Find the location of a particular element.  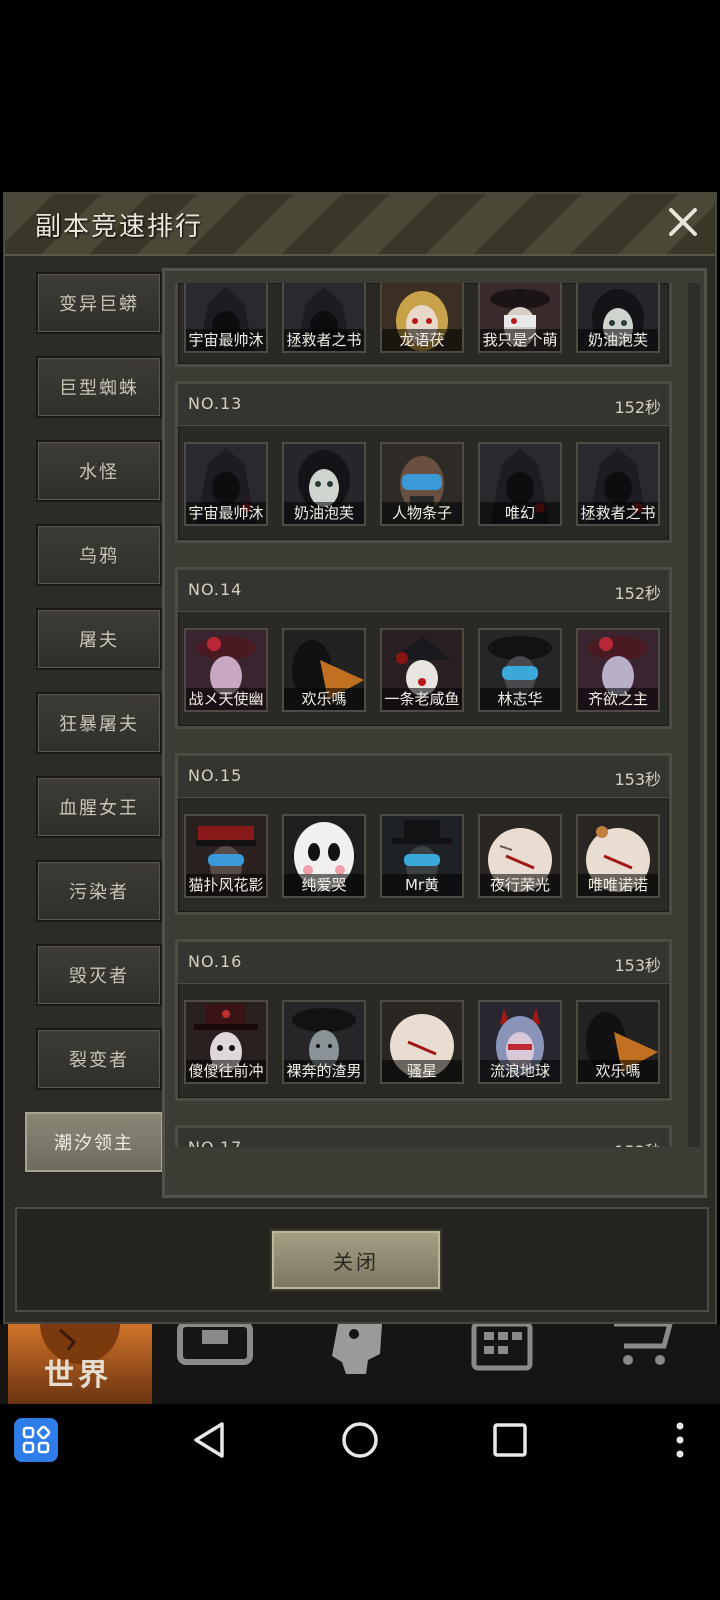

rank-card: NO.16 153秒 傻傻往前冲 裸奔的渣男 骚星 流浪地球 欢乐嗎 is located at coordinates (423, 1020).